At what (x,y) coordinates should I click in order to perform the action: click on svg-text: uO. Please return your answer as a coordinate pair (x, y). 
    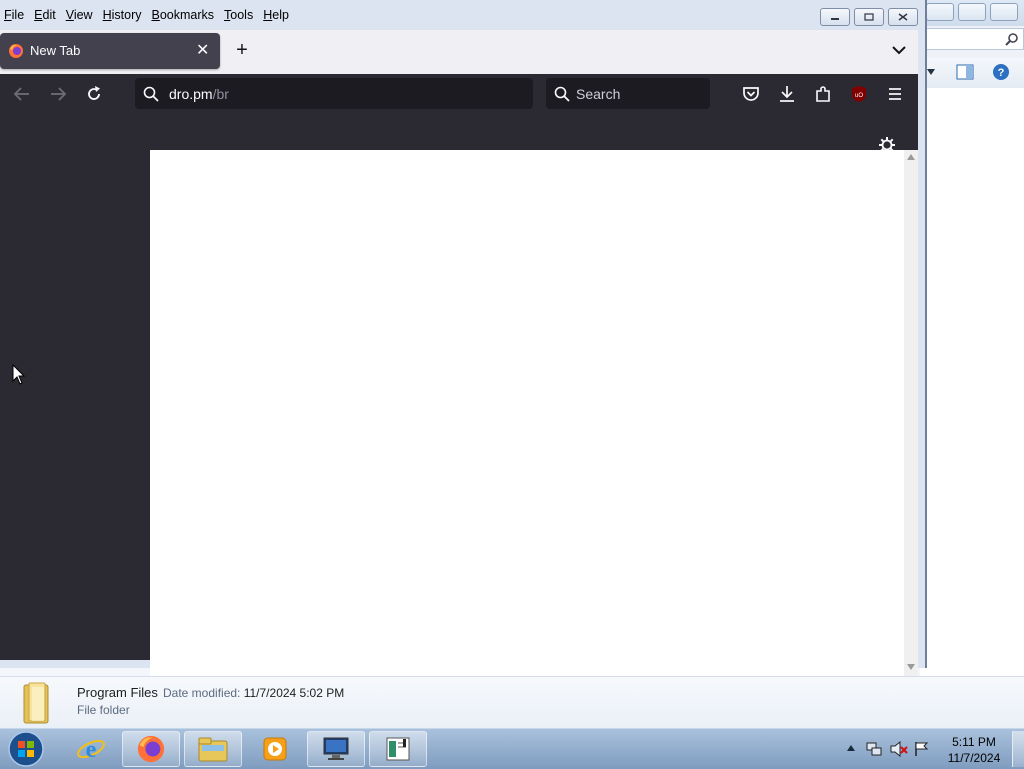
    Looking at the image, I should click on (859, 96).